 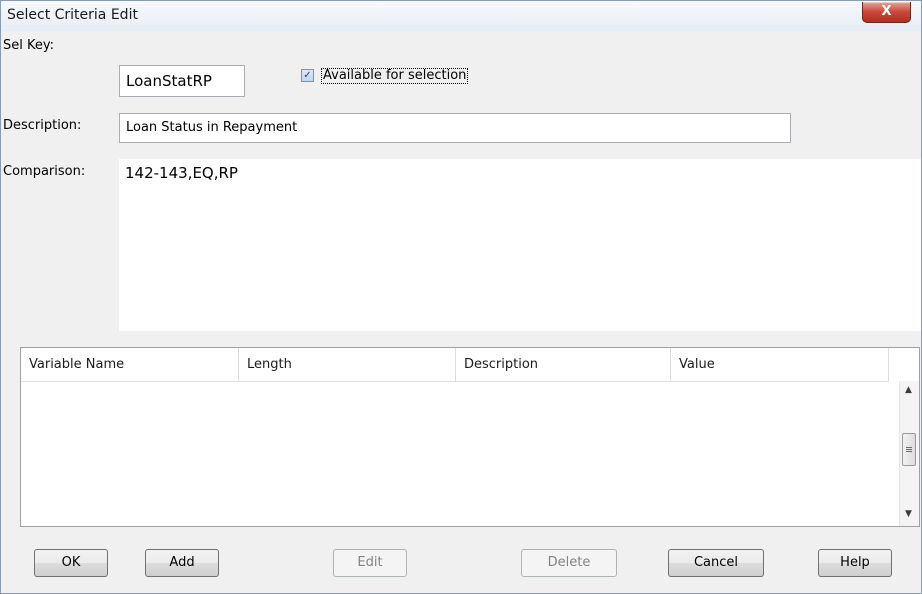 What do you see at coordinates (909, 449) in the screenshot?
I see `scroll-thumb` at bounding box center [909, 449].